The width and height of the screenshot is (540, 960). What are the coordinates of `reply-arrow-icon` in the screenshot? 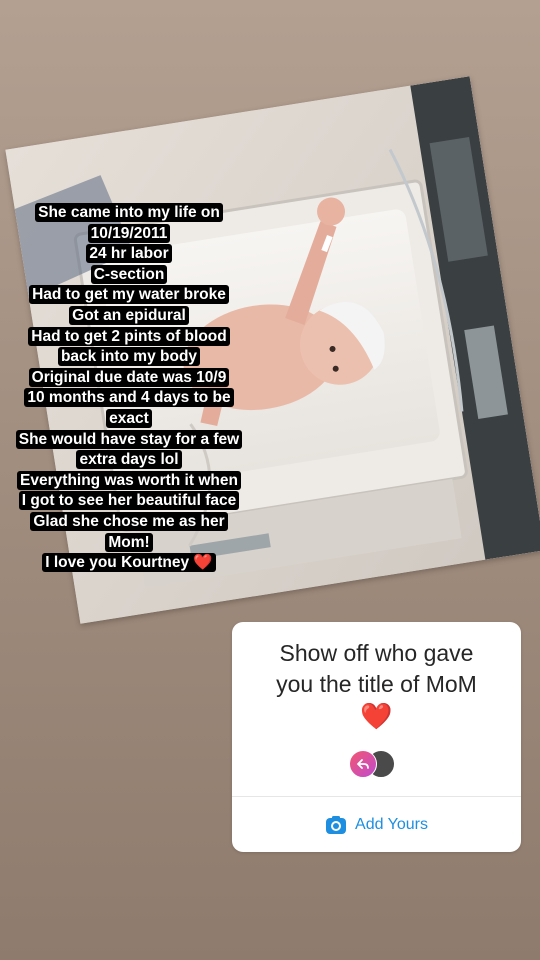 It's located at (363, 764).